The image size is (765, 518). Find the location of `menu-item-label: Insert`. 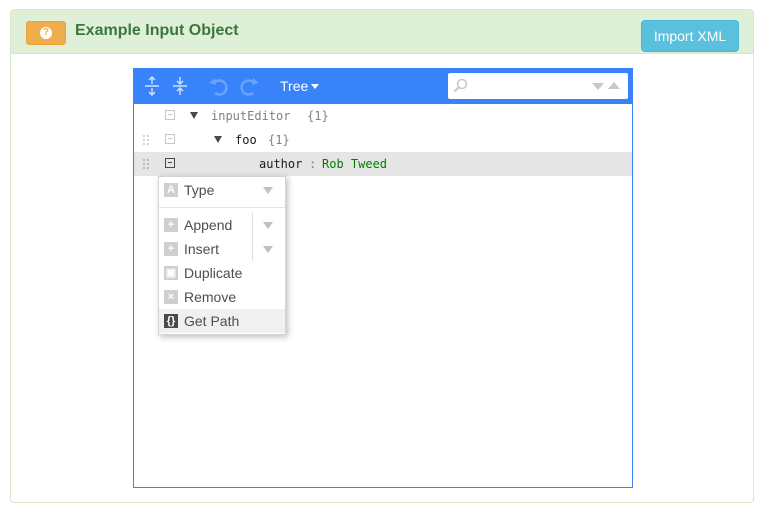

menu-item-label: Insert is located at coordinates (202, 249).